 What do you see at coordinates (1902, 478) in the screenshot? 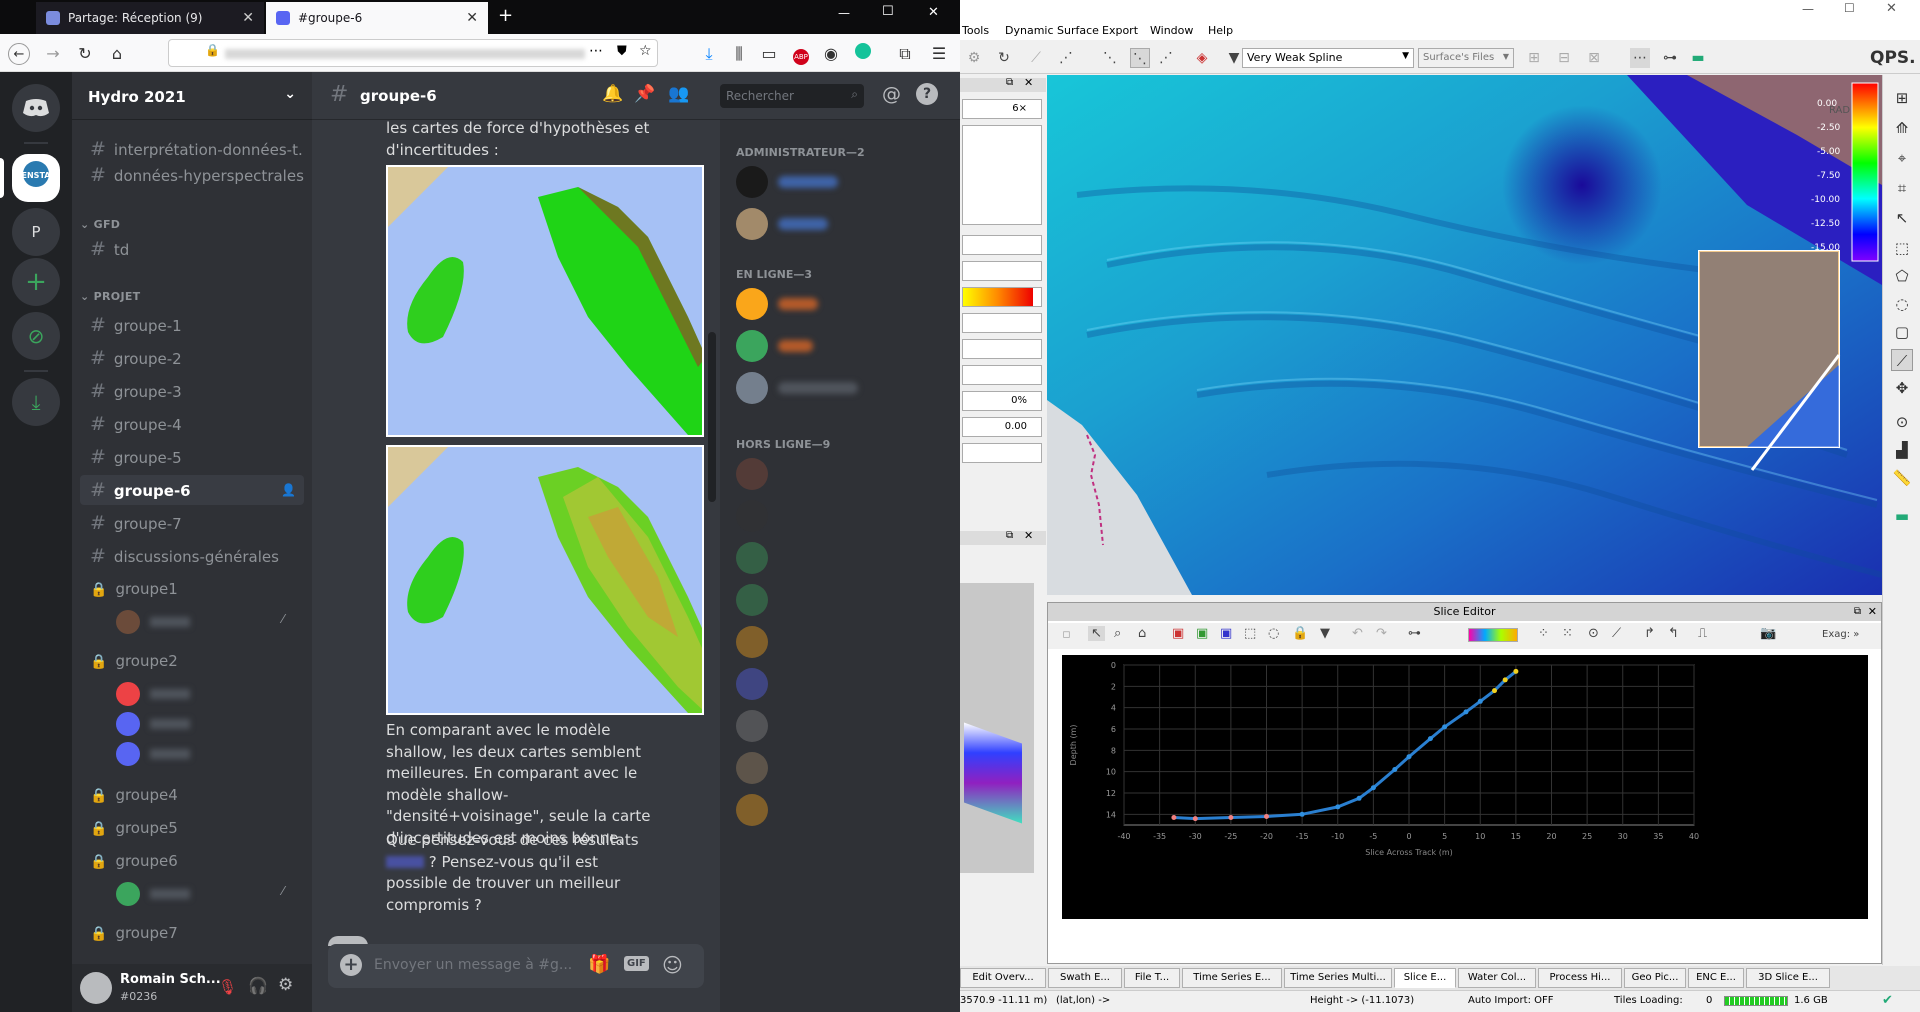
I see `ruler-icon: 📏` at bounding box center [1902, 478].